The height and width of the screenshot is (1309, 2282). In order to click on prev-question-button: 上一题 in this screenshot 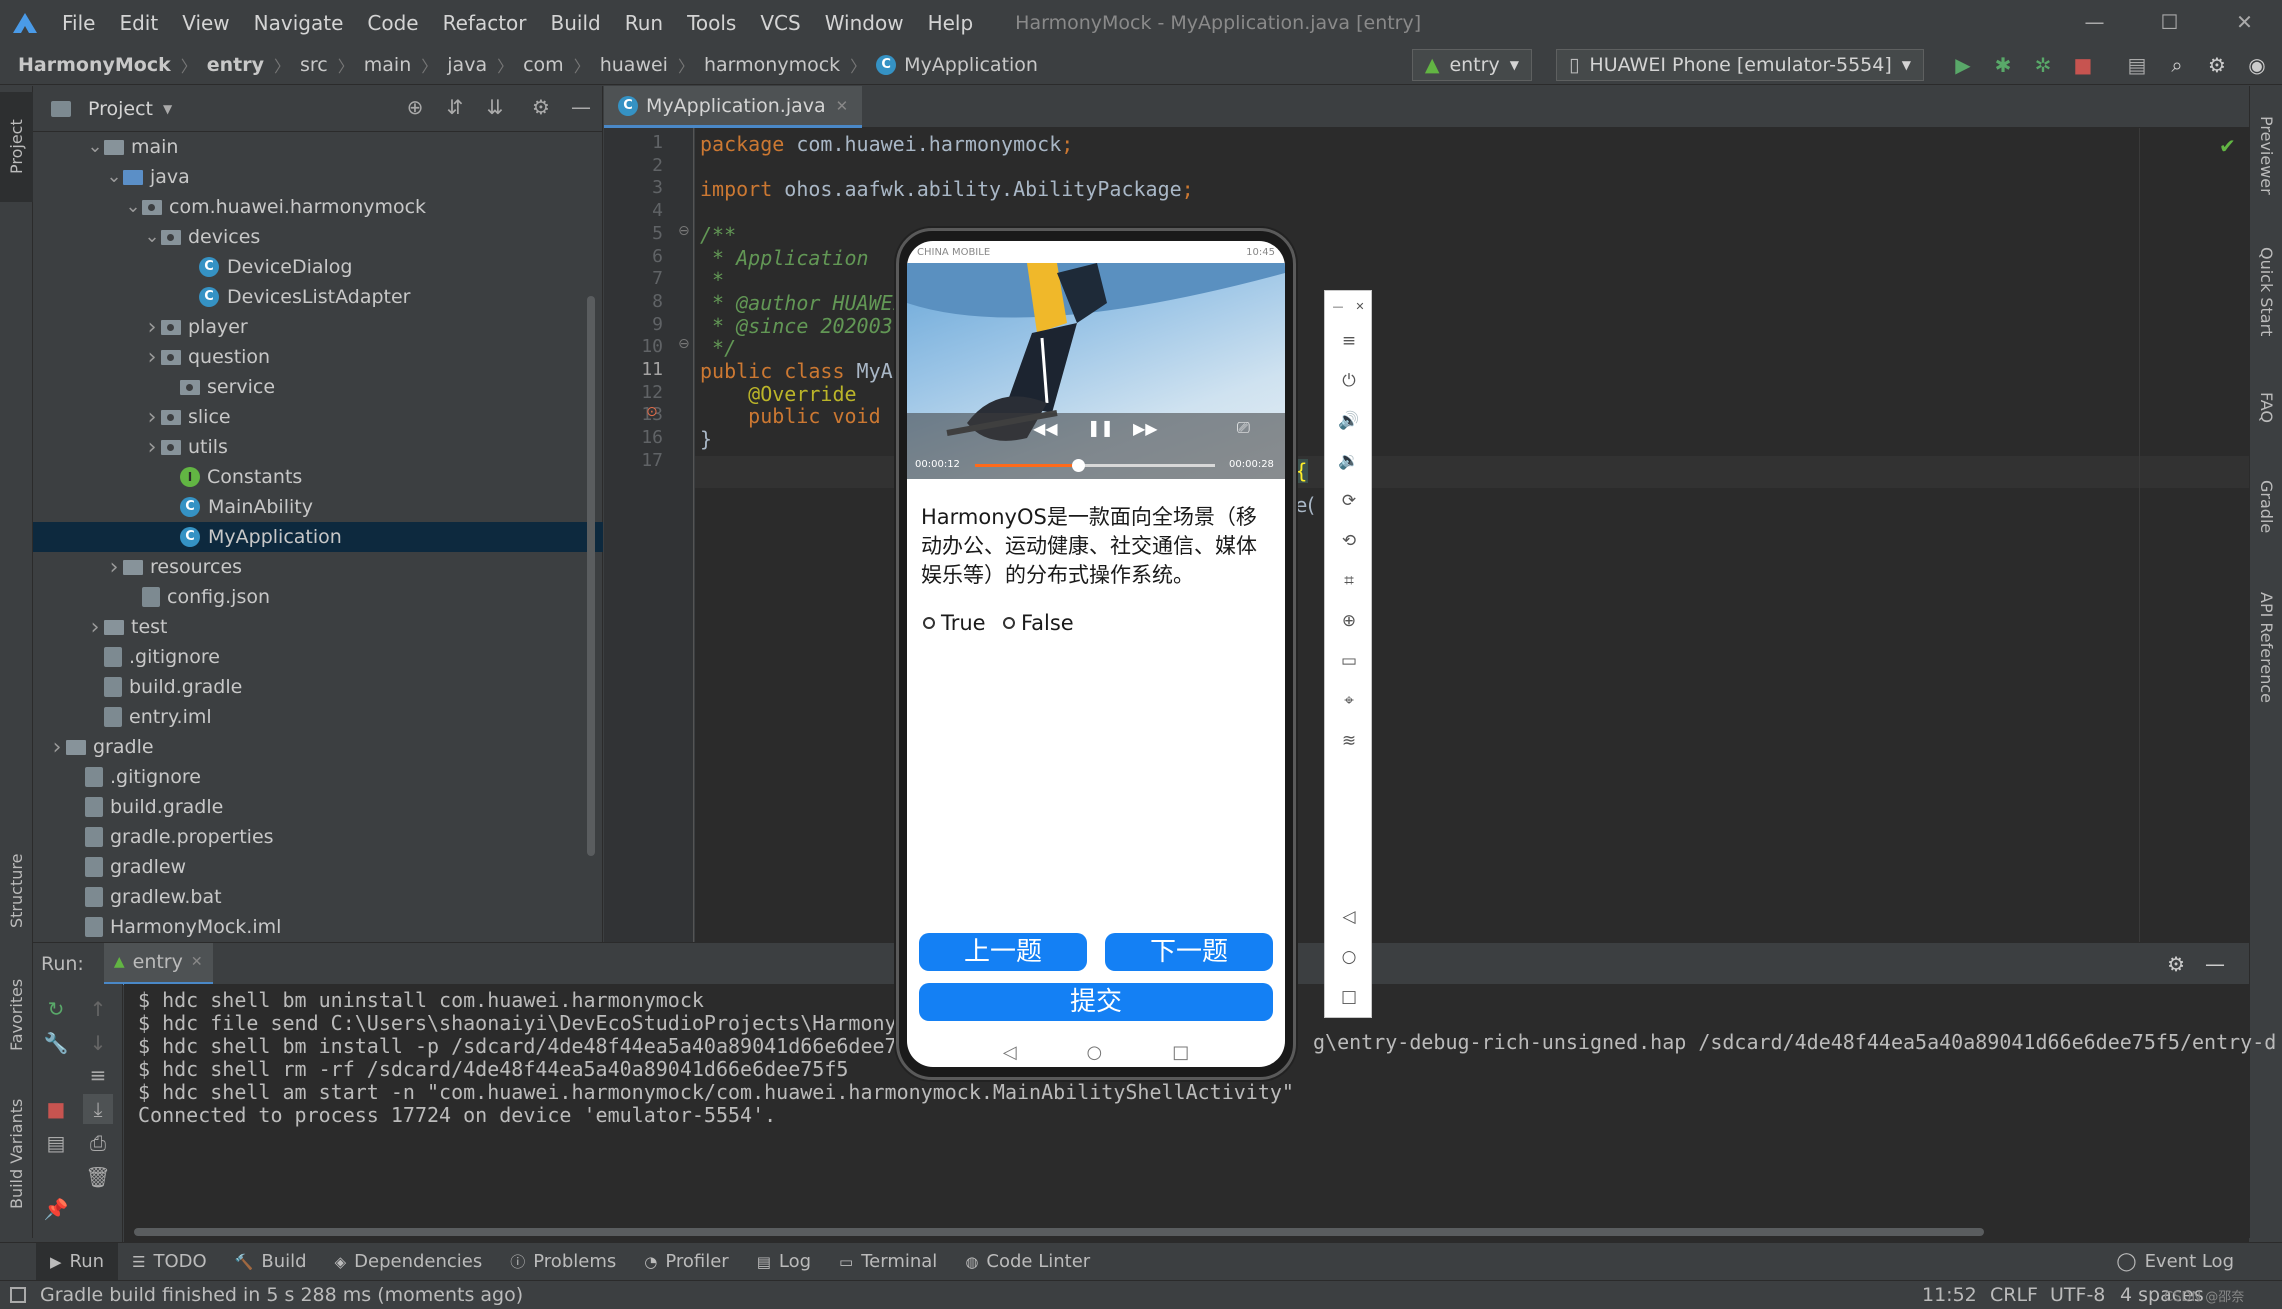, I will do `click(1003, 952)`.